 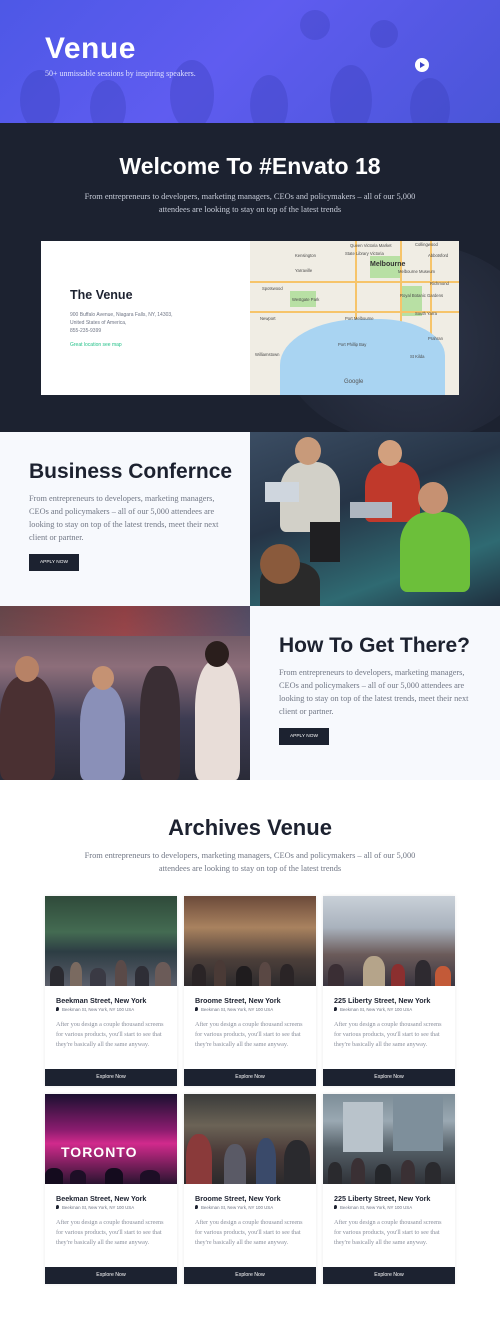 What do you see at coordinates (422, 65) in the screenshot?
I see `play-icon` at bounding box center [422, 65].